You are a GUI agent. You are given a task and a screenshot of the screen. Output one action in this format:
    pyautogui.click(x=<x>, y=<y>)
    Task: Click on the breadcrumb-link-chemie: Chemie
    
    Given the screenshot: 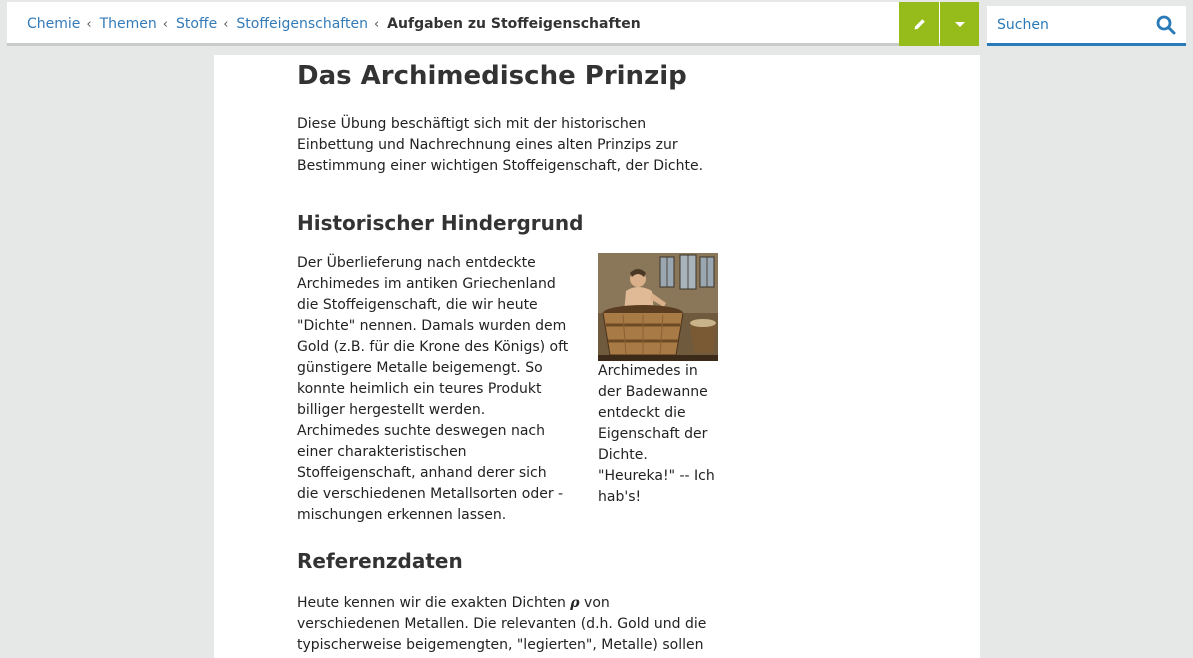 What is the action you would take?
    pyautogui.click(x=53, y=24)
    